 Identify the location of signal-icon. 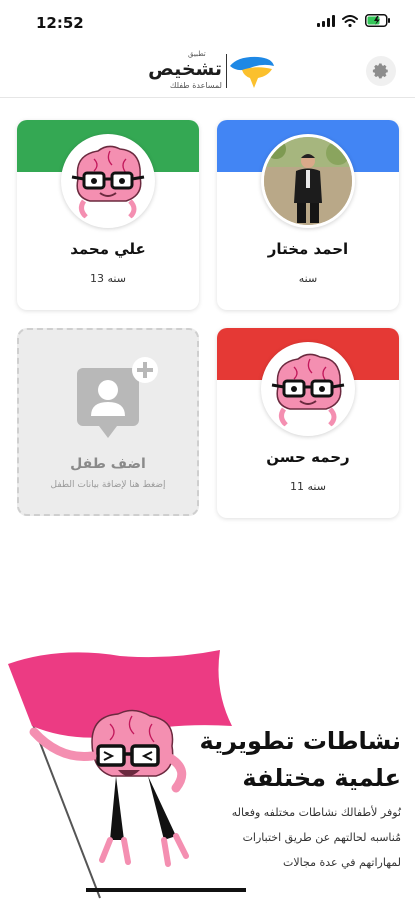
(326, 20).